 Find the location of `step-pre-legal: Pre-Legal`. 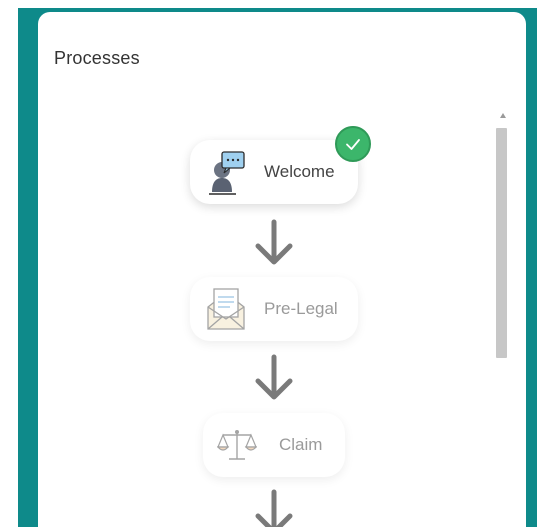

step-pre-legal: Pre-Legal is located at coordinates (274, 309).